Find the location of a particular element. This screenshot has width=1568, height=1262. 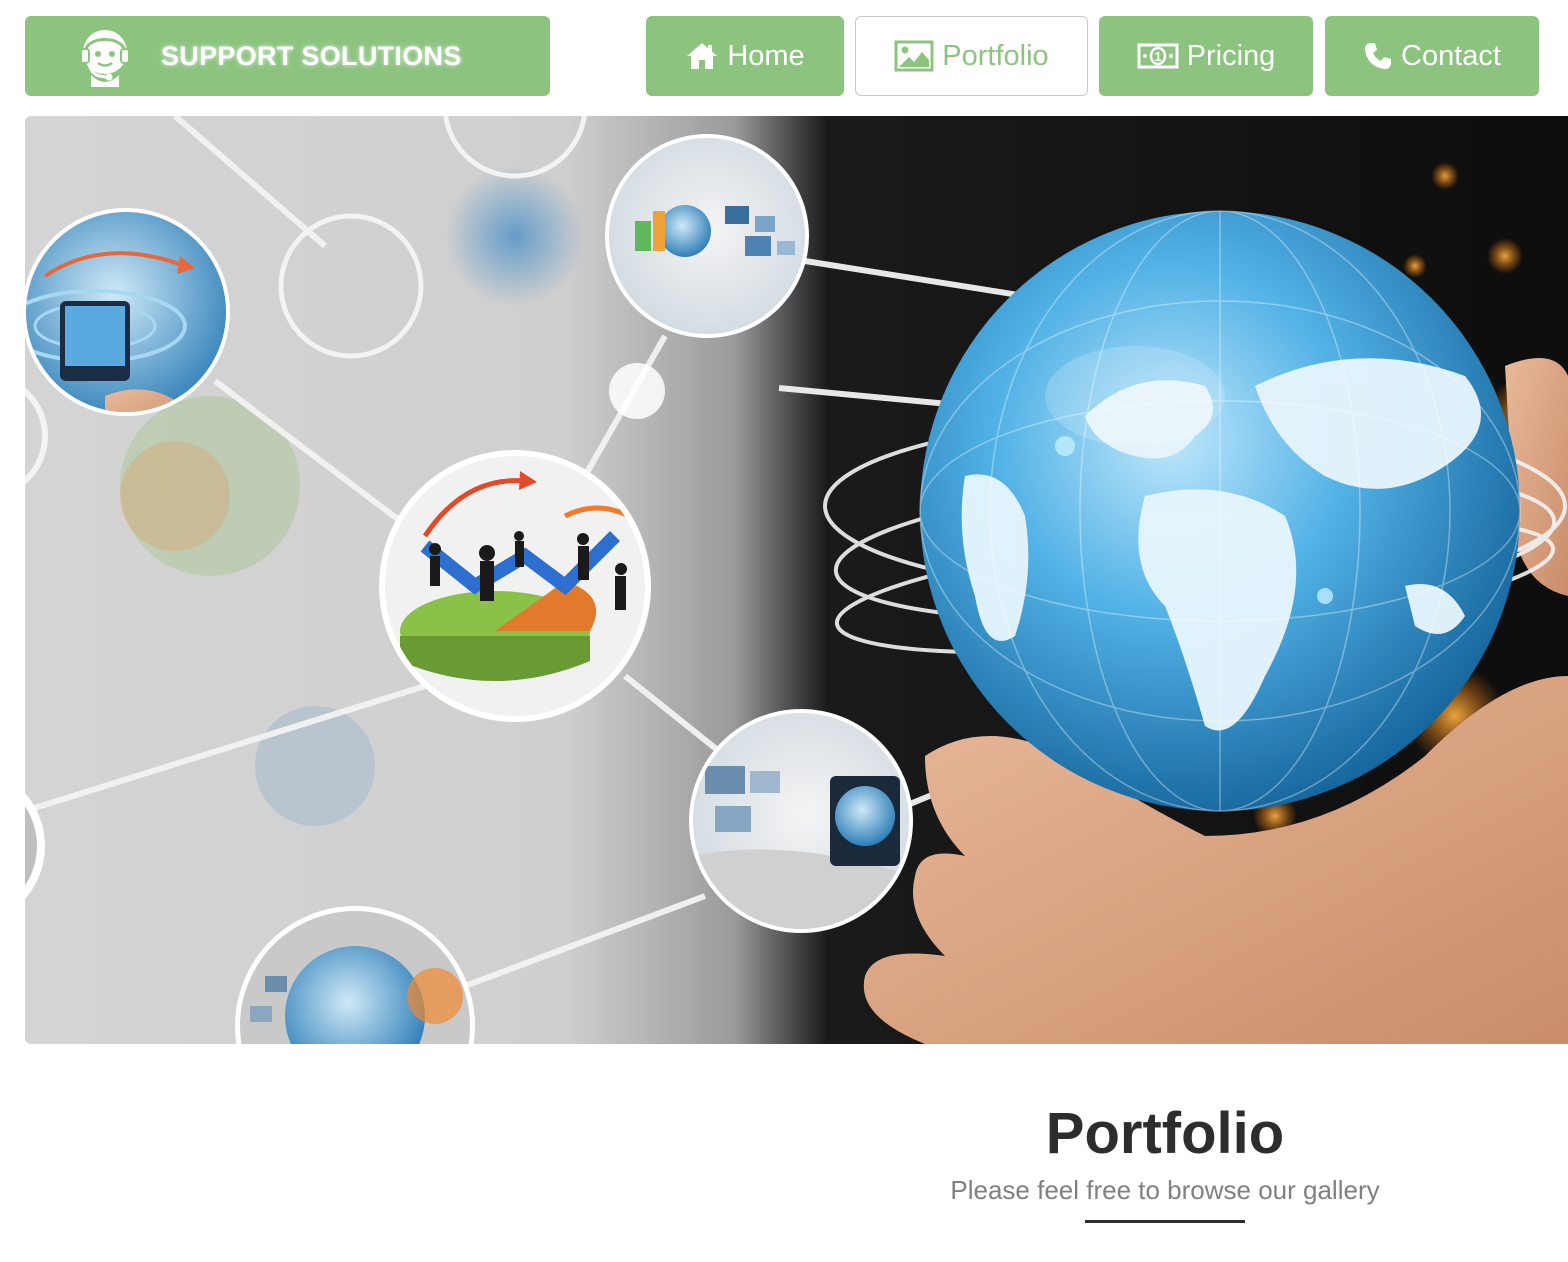

image-icon is located at coordinates (914, 56).